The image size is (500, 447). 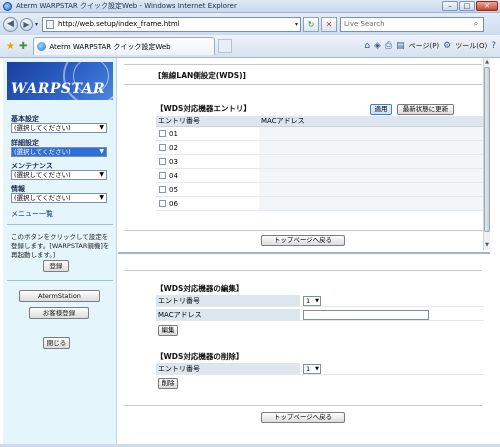 What do you see at coordinates (110, 46) in the screenshot?
I see `tab-title: Aterm WARPSTAR クイック設定Web` at bounding box center [110, 46].